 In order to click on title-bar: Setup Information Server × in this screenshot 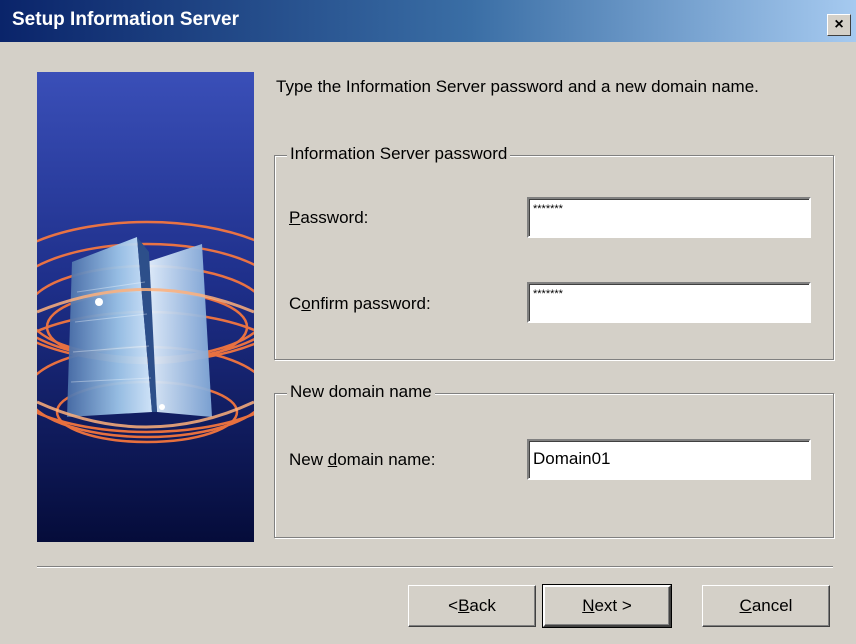, I will do `click(428, 21)`.